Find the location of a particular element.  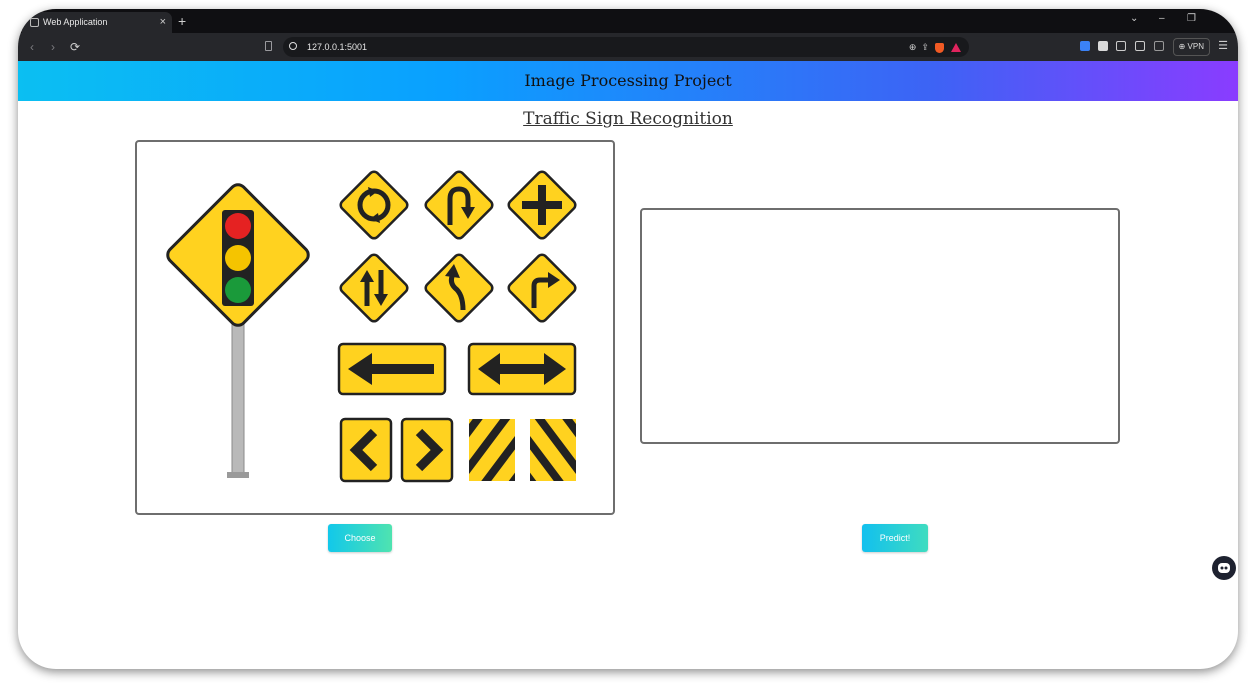

traffic-signs-image is located at coordinates (371, 326).